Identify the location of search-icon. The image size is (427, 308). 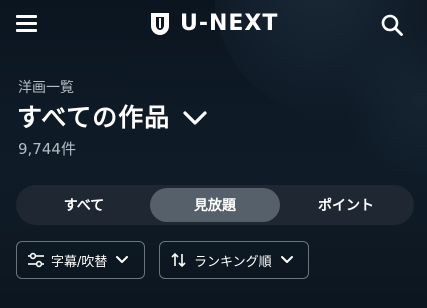
(392, 25).